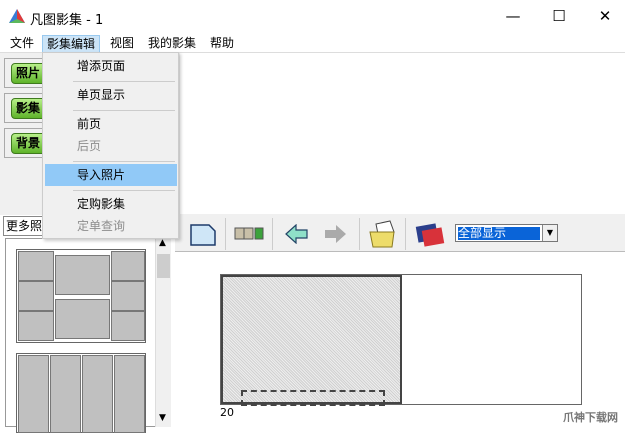 The width and height of the screenshot is (625, 433). What do you see at coordinates (110, 145) in the screenshot?
I see `album-edit-dropdown: 增添页面 单页显示 前页 后页 导入照片 定购影集 定单查询` at bounding box center [110, 145].